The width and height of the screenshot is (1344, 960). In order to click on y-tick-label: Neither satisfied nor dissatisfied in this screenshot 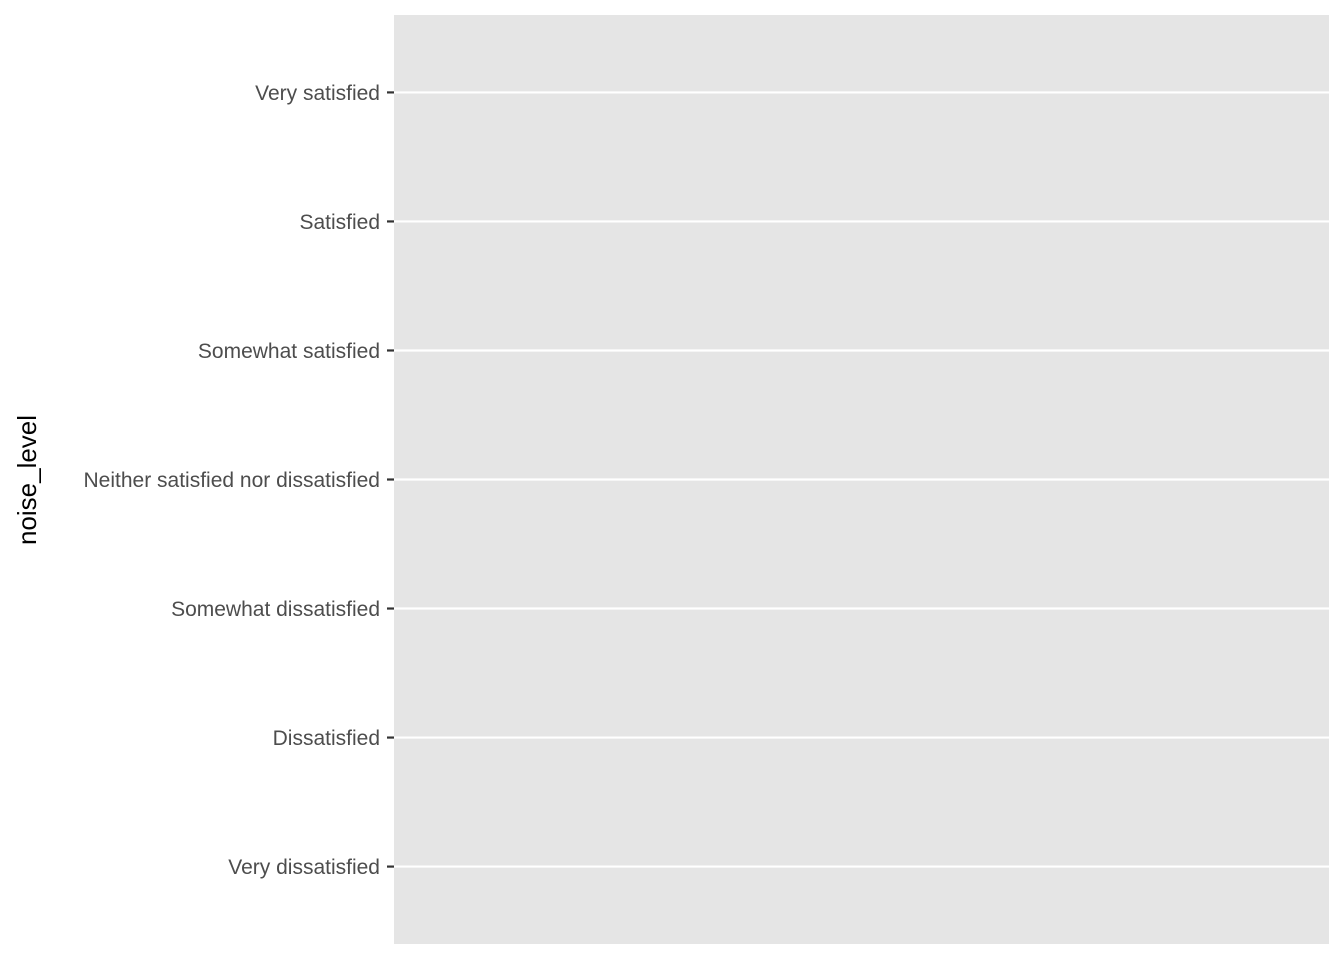, I will do `click(232, 480)`.